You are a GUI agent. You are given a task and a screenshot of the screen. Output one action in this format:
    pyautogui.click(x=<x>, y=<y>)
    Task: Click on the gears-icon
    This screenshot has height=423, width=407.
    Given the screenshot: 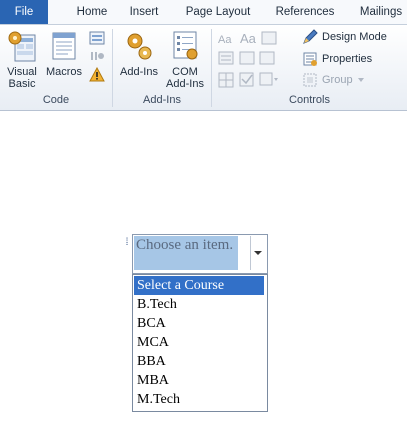 What is the action you would take?
    pyautogui.click(x=139, y=46)
    